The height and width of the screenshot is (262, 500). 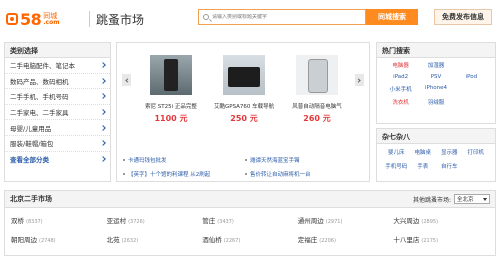 I want to click on hot-search-tag: 洗衣机, so click(x=400, y=102).